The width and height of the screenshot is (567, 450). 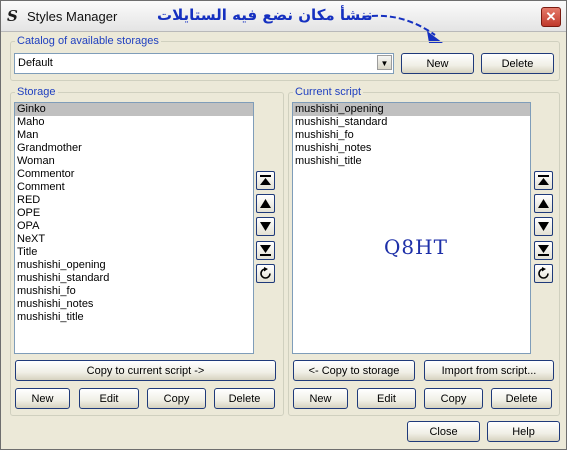 What do you see at coordinates (453, 398) in the screenshot?
I see `current-copy-button: Copy` at bounding box center [453, 398].